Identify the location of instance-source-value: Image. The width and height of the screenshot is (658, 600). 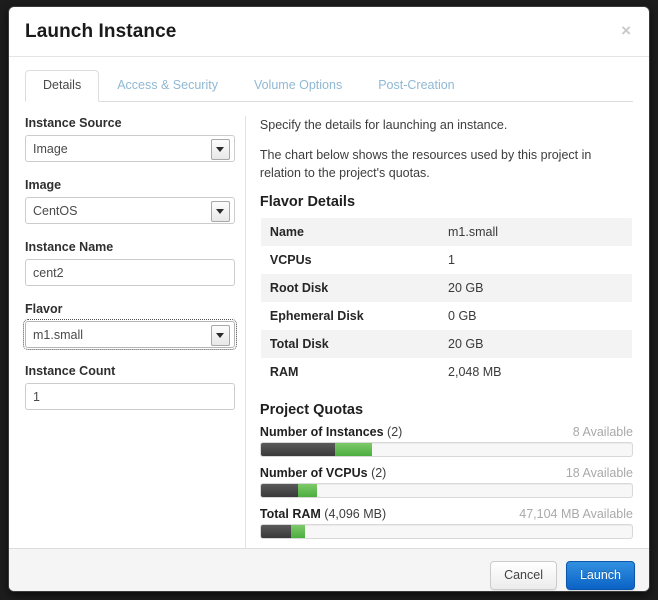
(50, 148).